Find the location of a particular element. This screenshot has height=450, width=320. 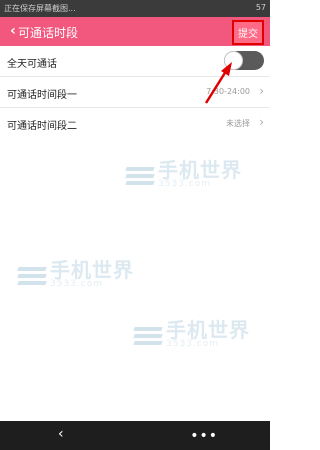

nav-back-icon: ‹ is located at coordinates (61, 434).